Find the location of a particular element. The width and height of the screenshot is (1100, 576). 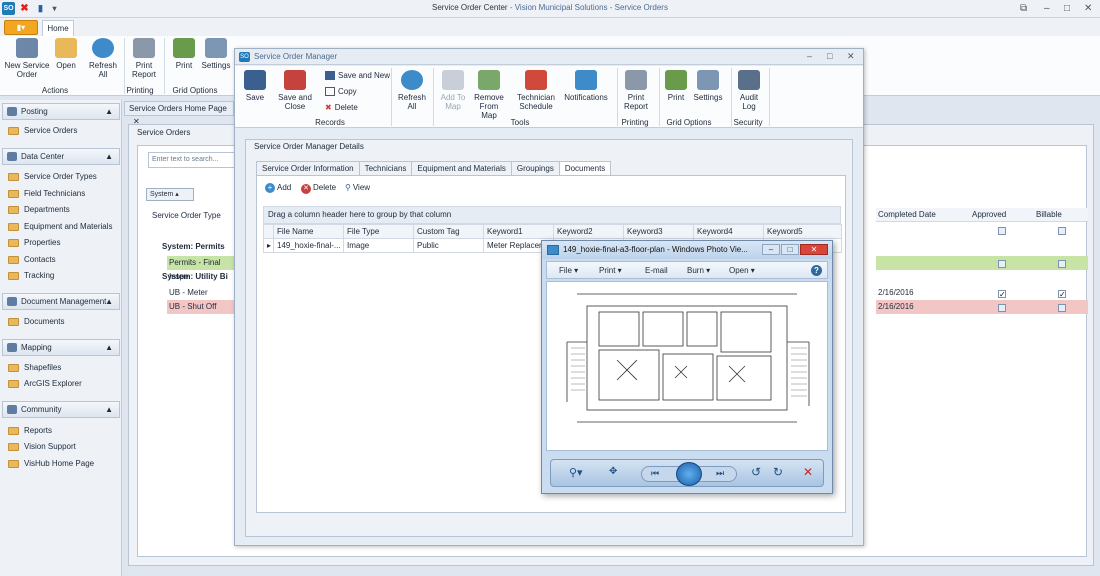

section-data-center: Data Center ▲ is located at coordinates (61, 156).